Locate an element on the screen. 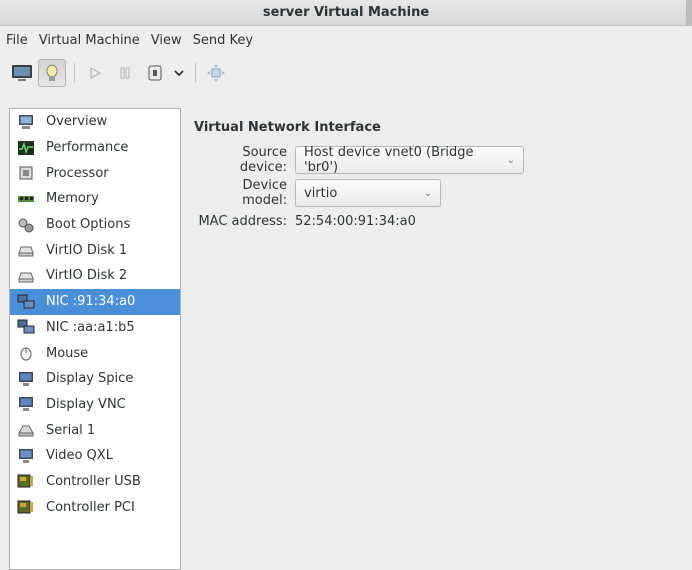  console-icon is located at coordinates (22, 73).